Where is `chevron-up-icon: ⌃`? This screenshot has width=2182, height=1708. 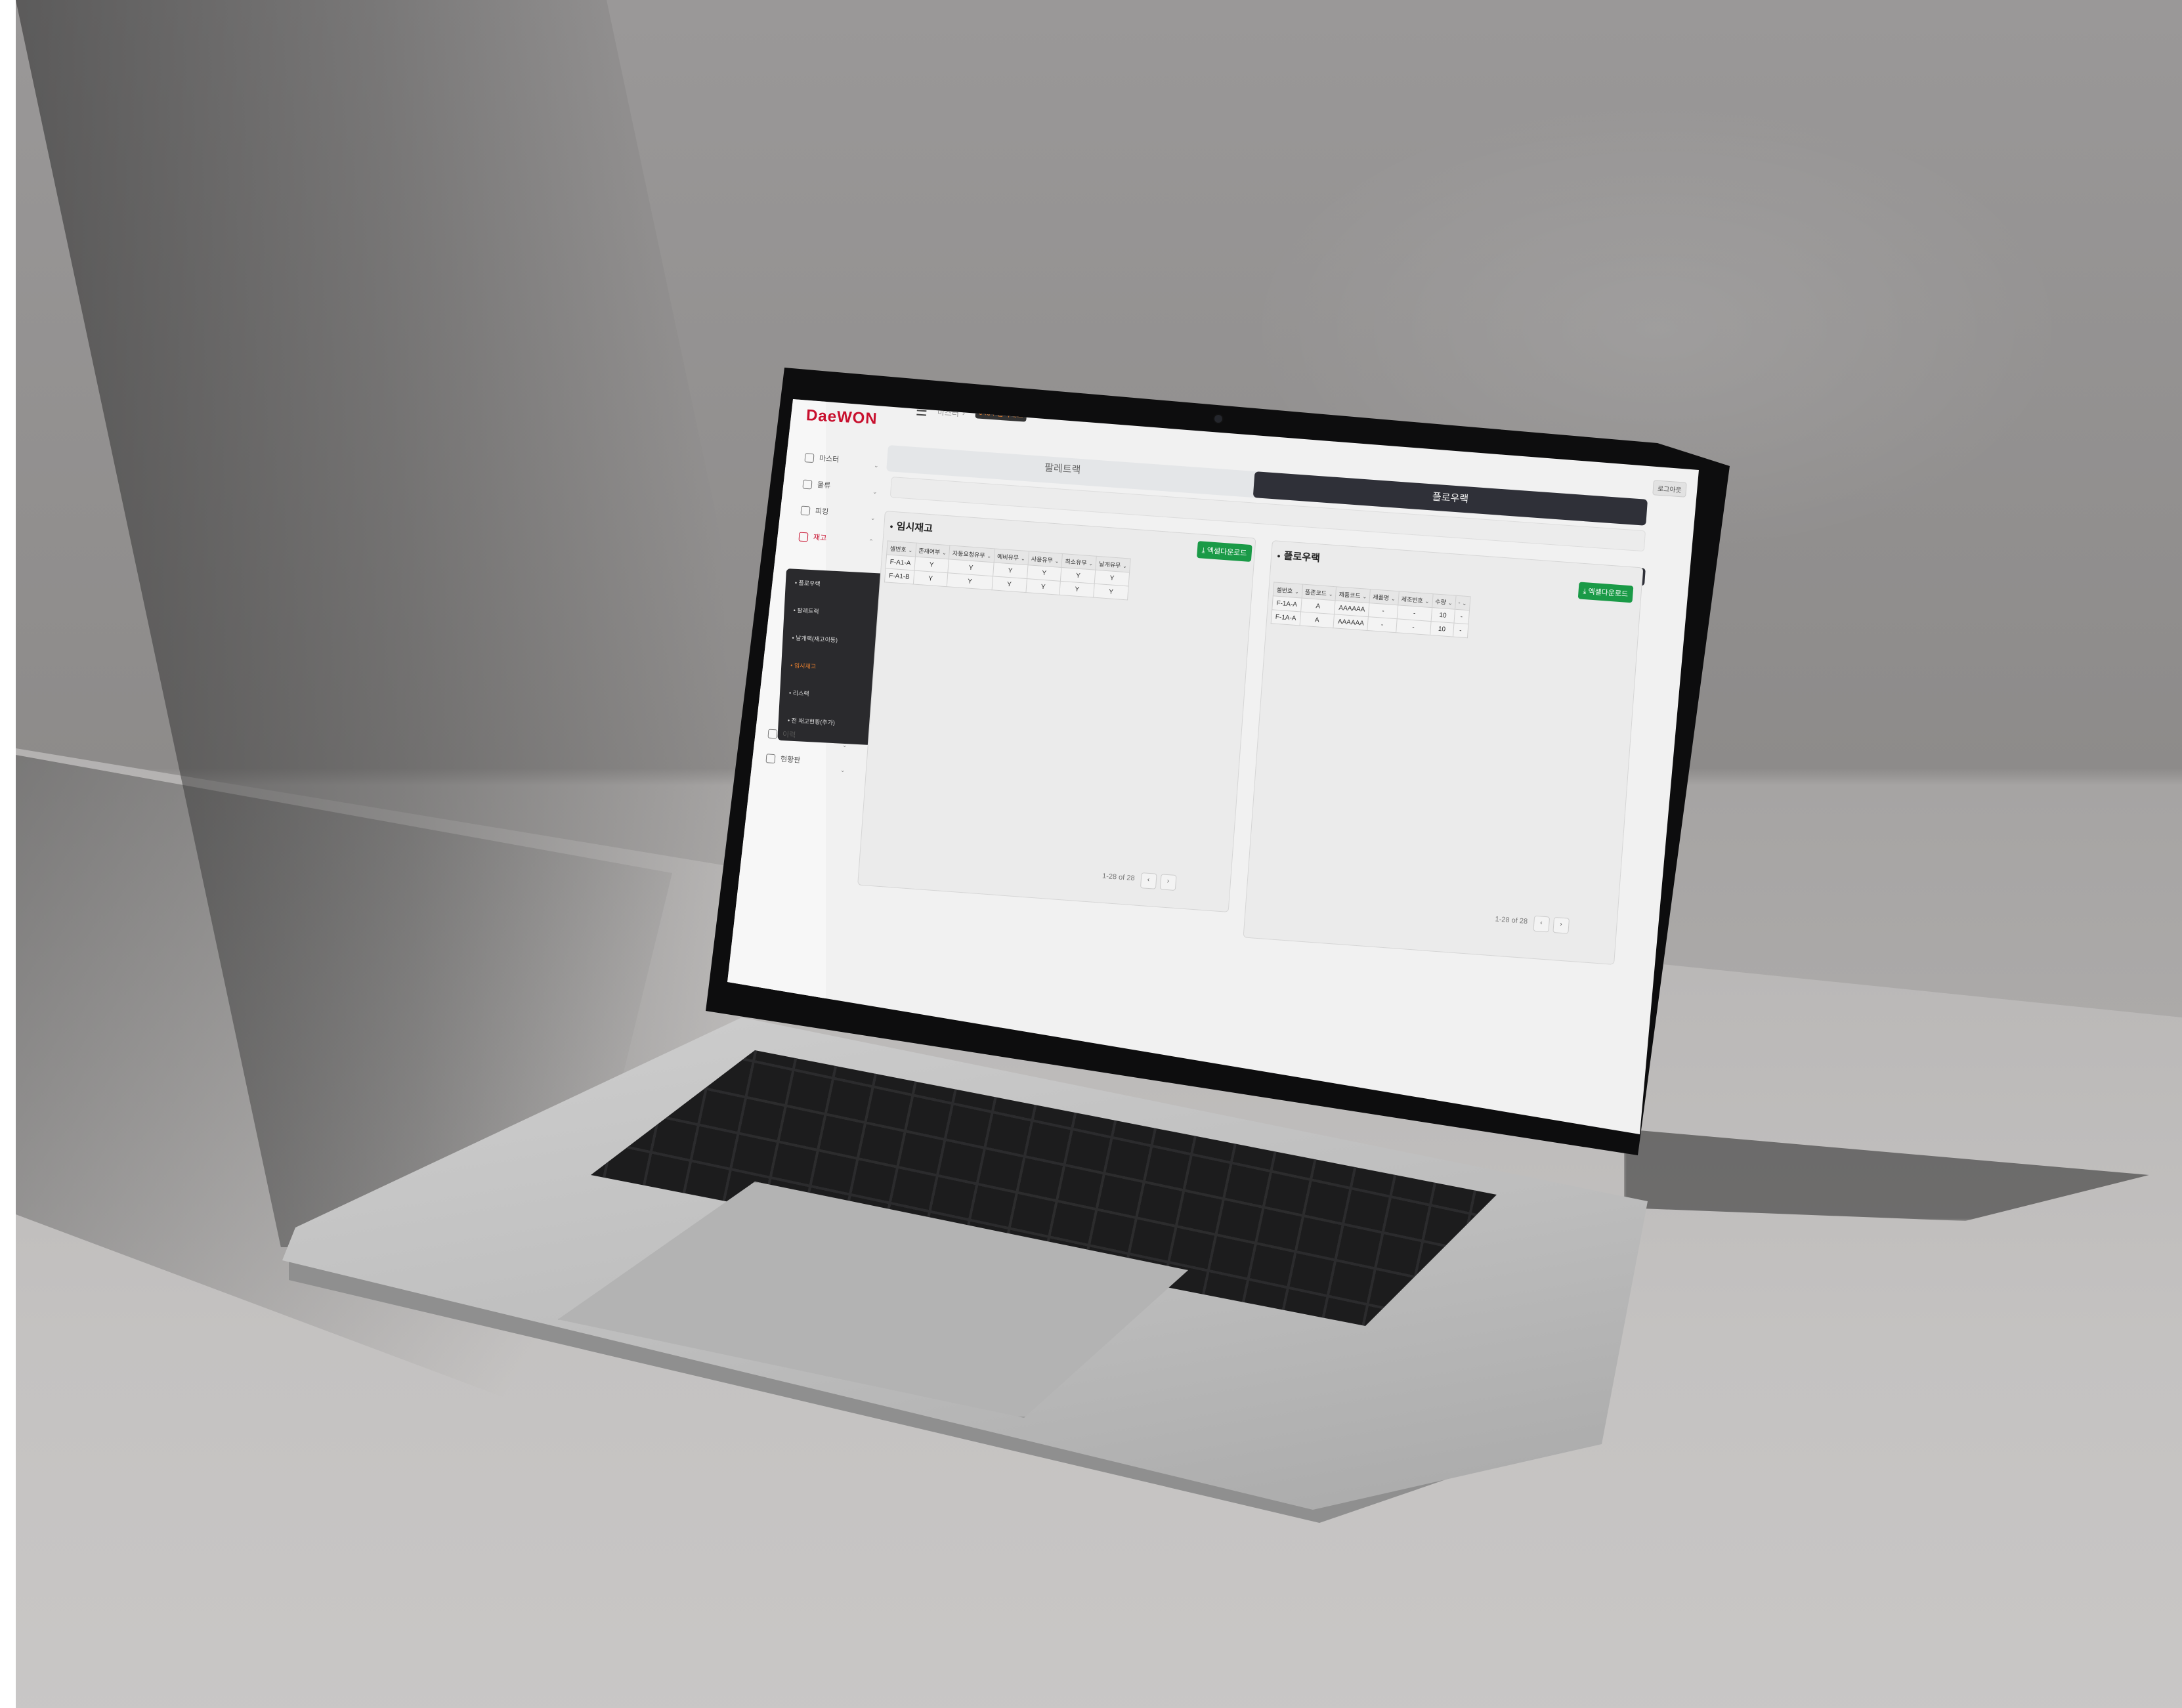 chevron-up-icon: ⌃ is located at coordinates (871, 541).